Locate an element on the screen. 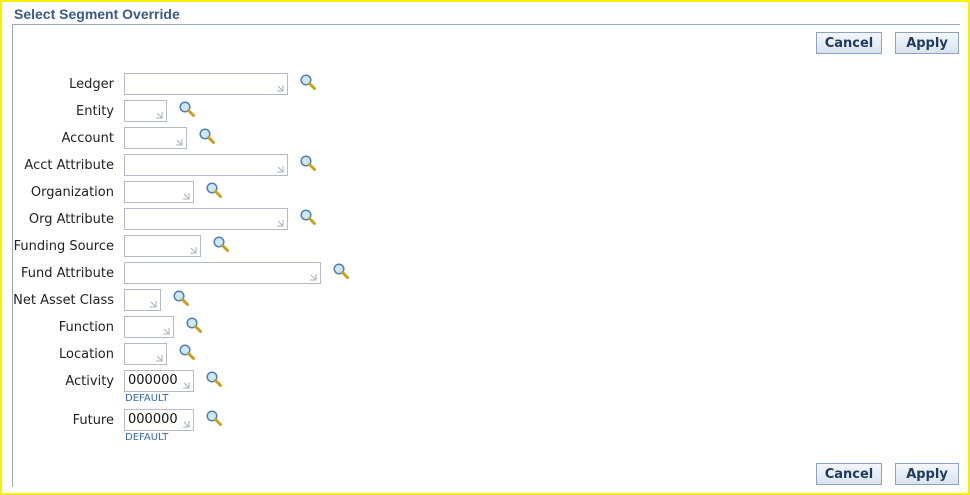 The image size is (970, 495). org-attribute-label: Org Attribute is located at coordinates (71, 219).